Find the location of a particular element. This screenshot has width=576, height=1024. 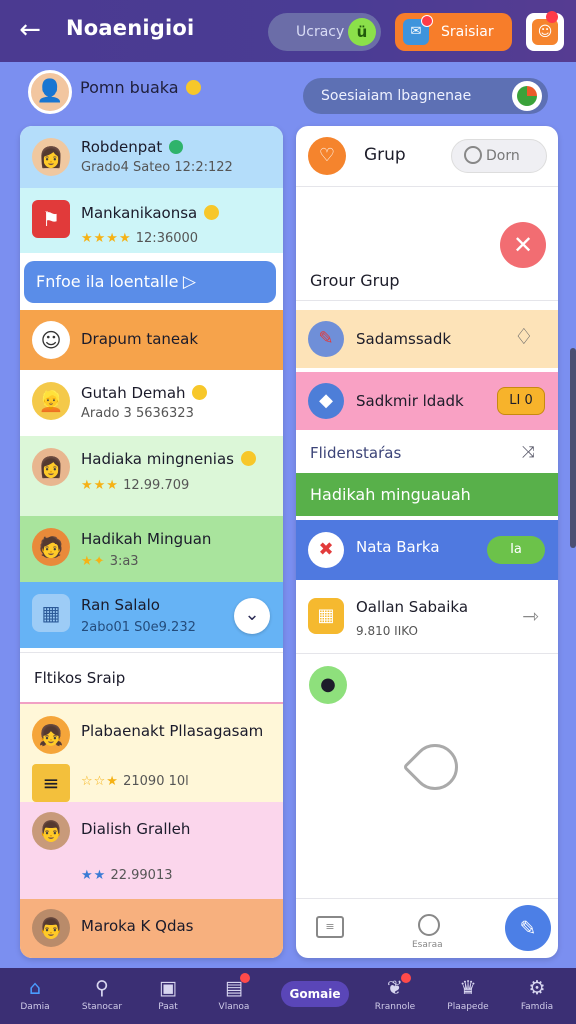

list-item: ⚑ Mankanikaonsa ★★★★ 12:36000 is located at coordinates (151, 220).